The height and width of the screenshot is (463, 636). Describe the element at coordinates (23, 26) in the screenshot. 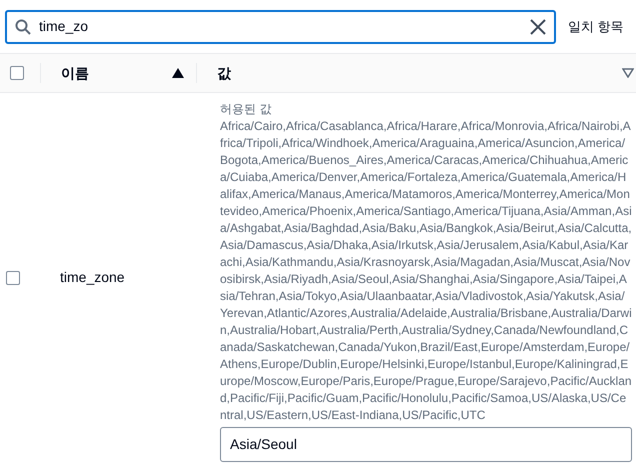

I see `search-icon` at that location.